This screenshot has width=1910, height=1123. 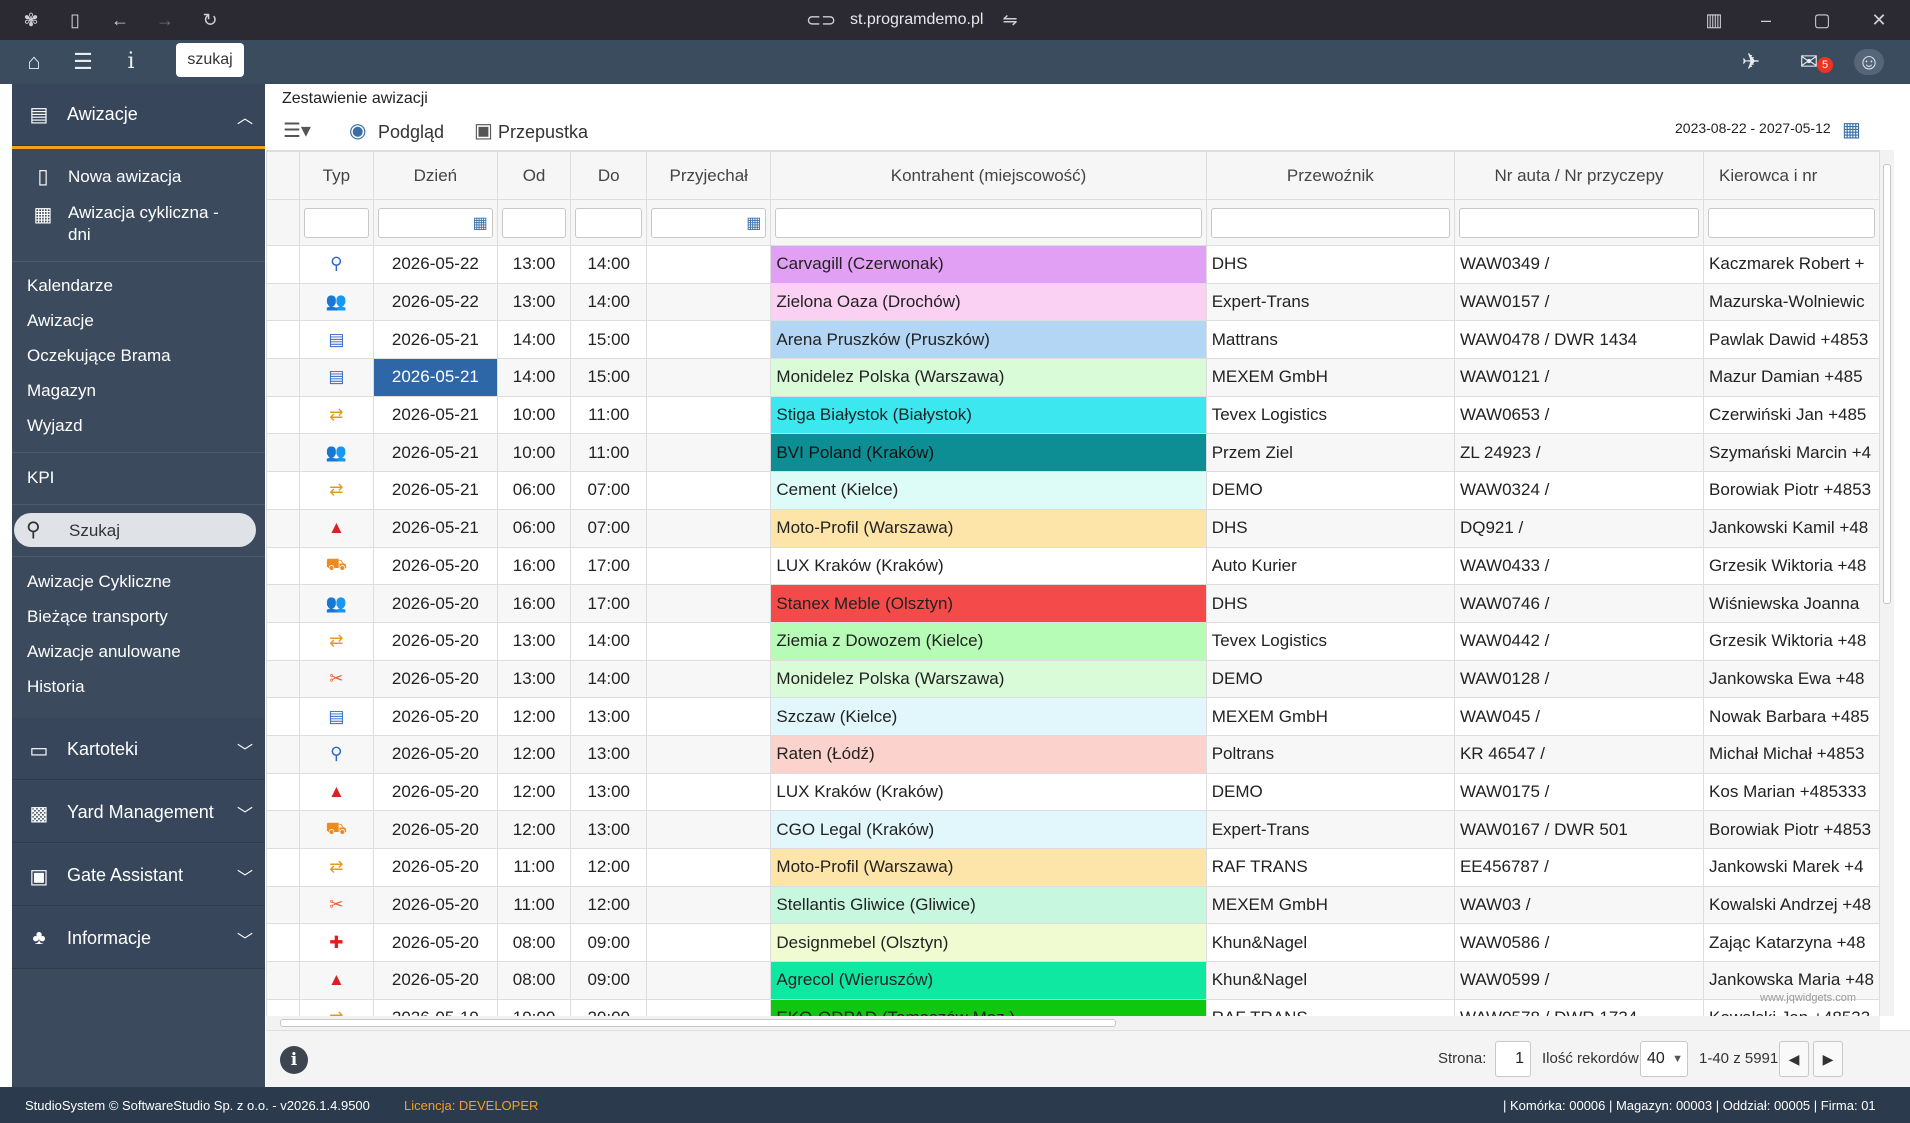 What do you see at coordinates (75, 20) in the screenshot?
I see `sidebar-toggle-icon: ▯` at bounding box center [75, 20].